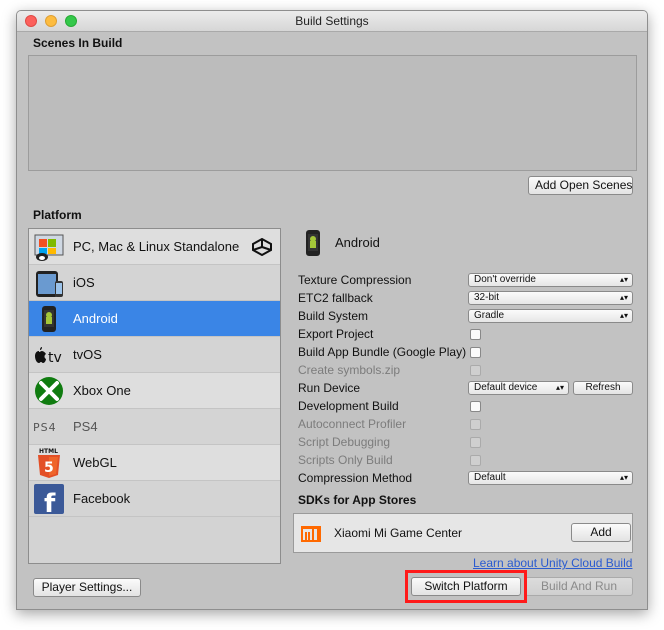 This screenshot has width=664, height=630. Describe the element at coordinates (95, 462) in the screenshot. I see `platform-label-webgl: WebGL` at that location.